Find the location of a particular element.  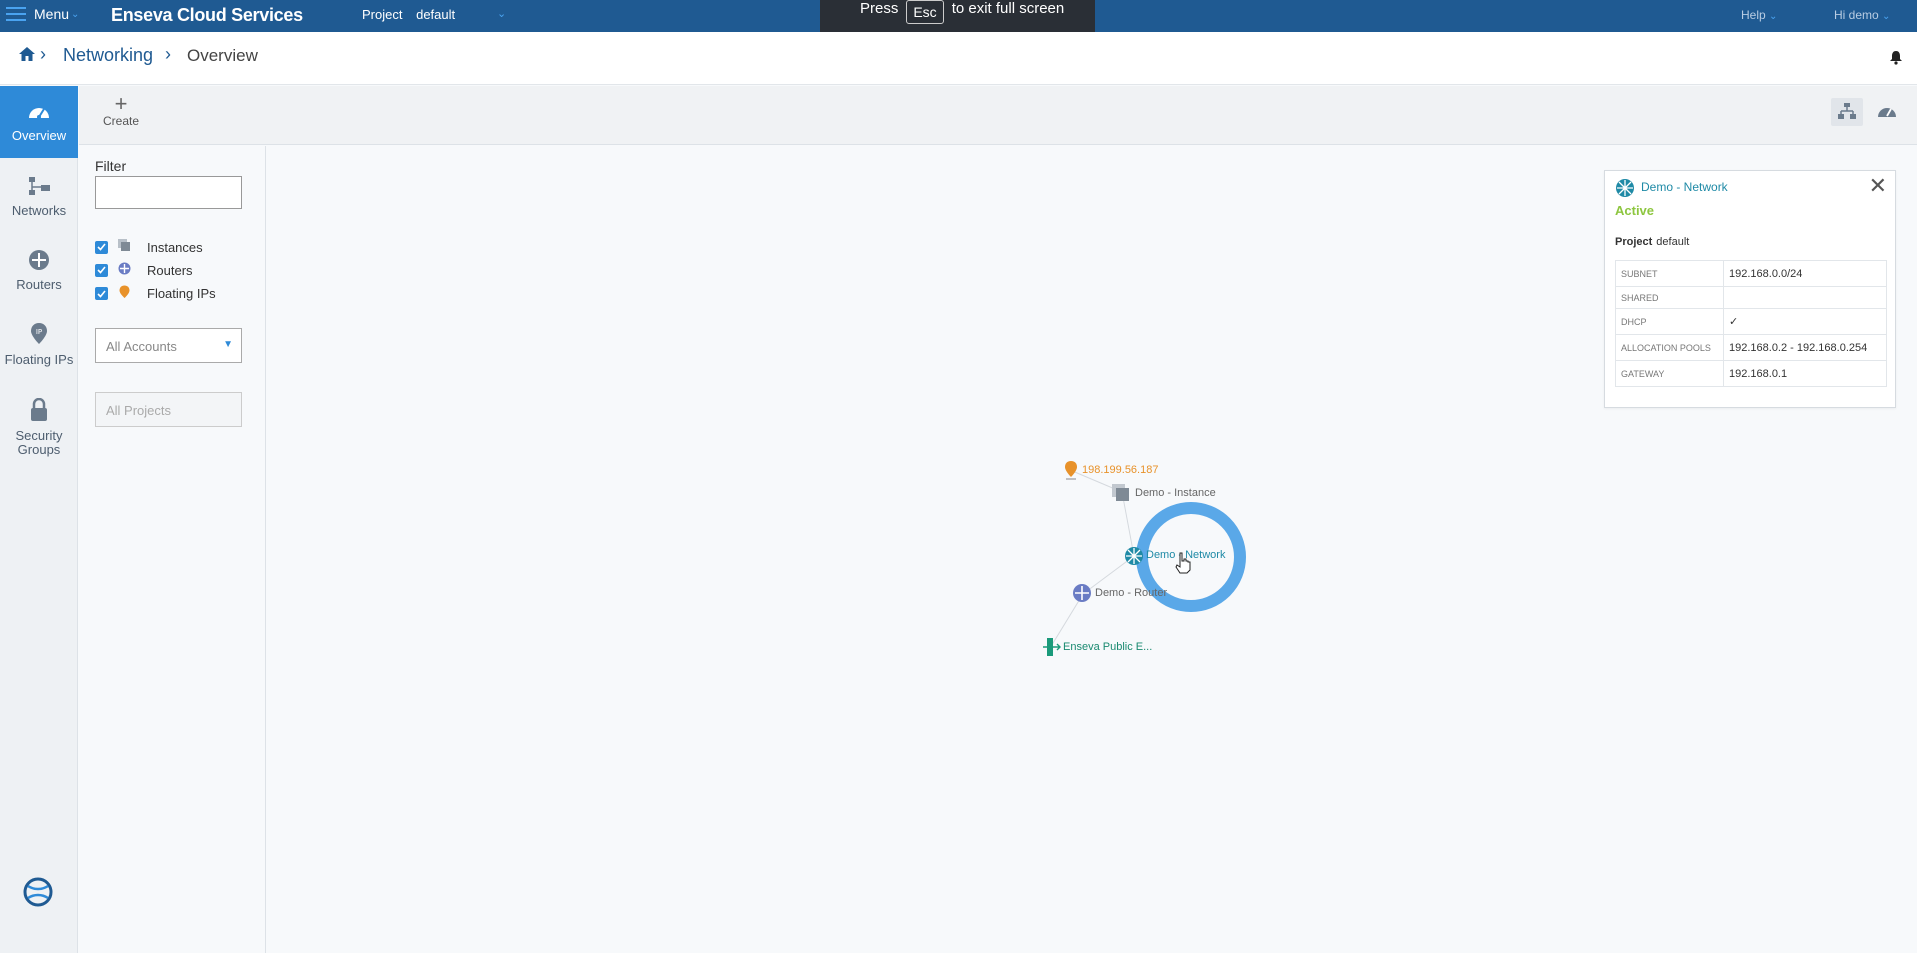

create-label: Create is located at coordinates (121, 121).